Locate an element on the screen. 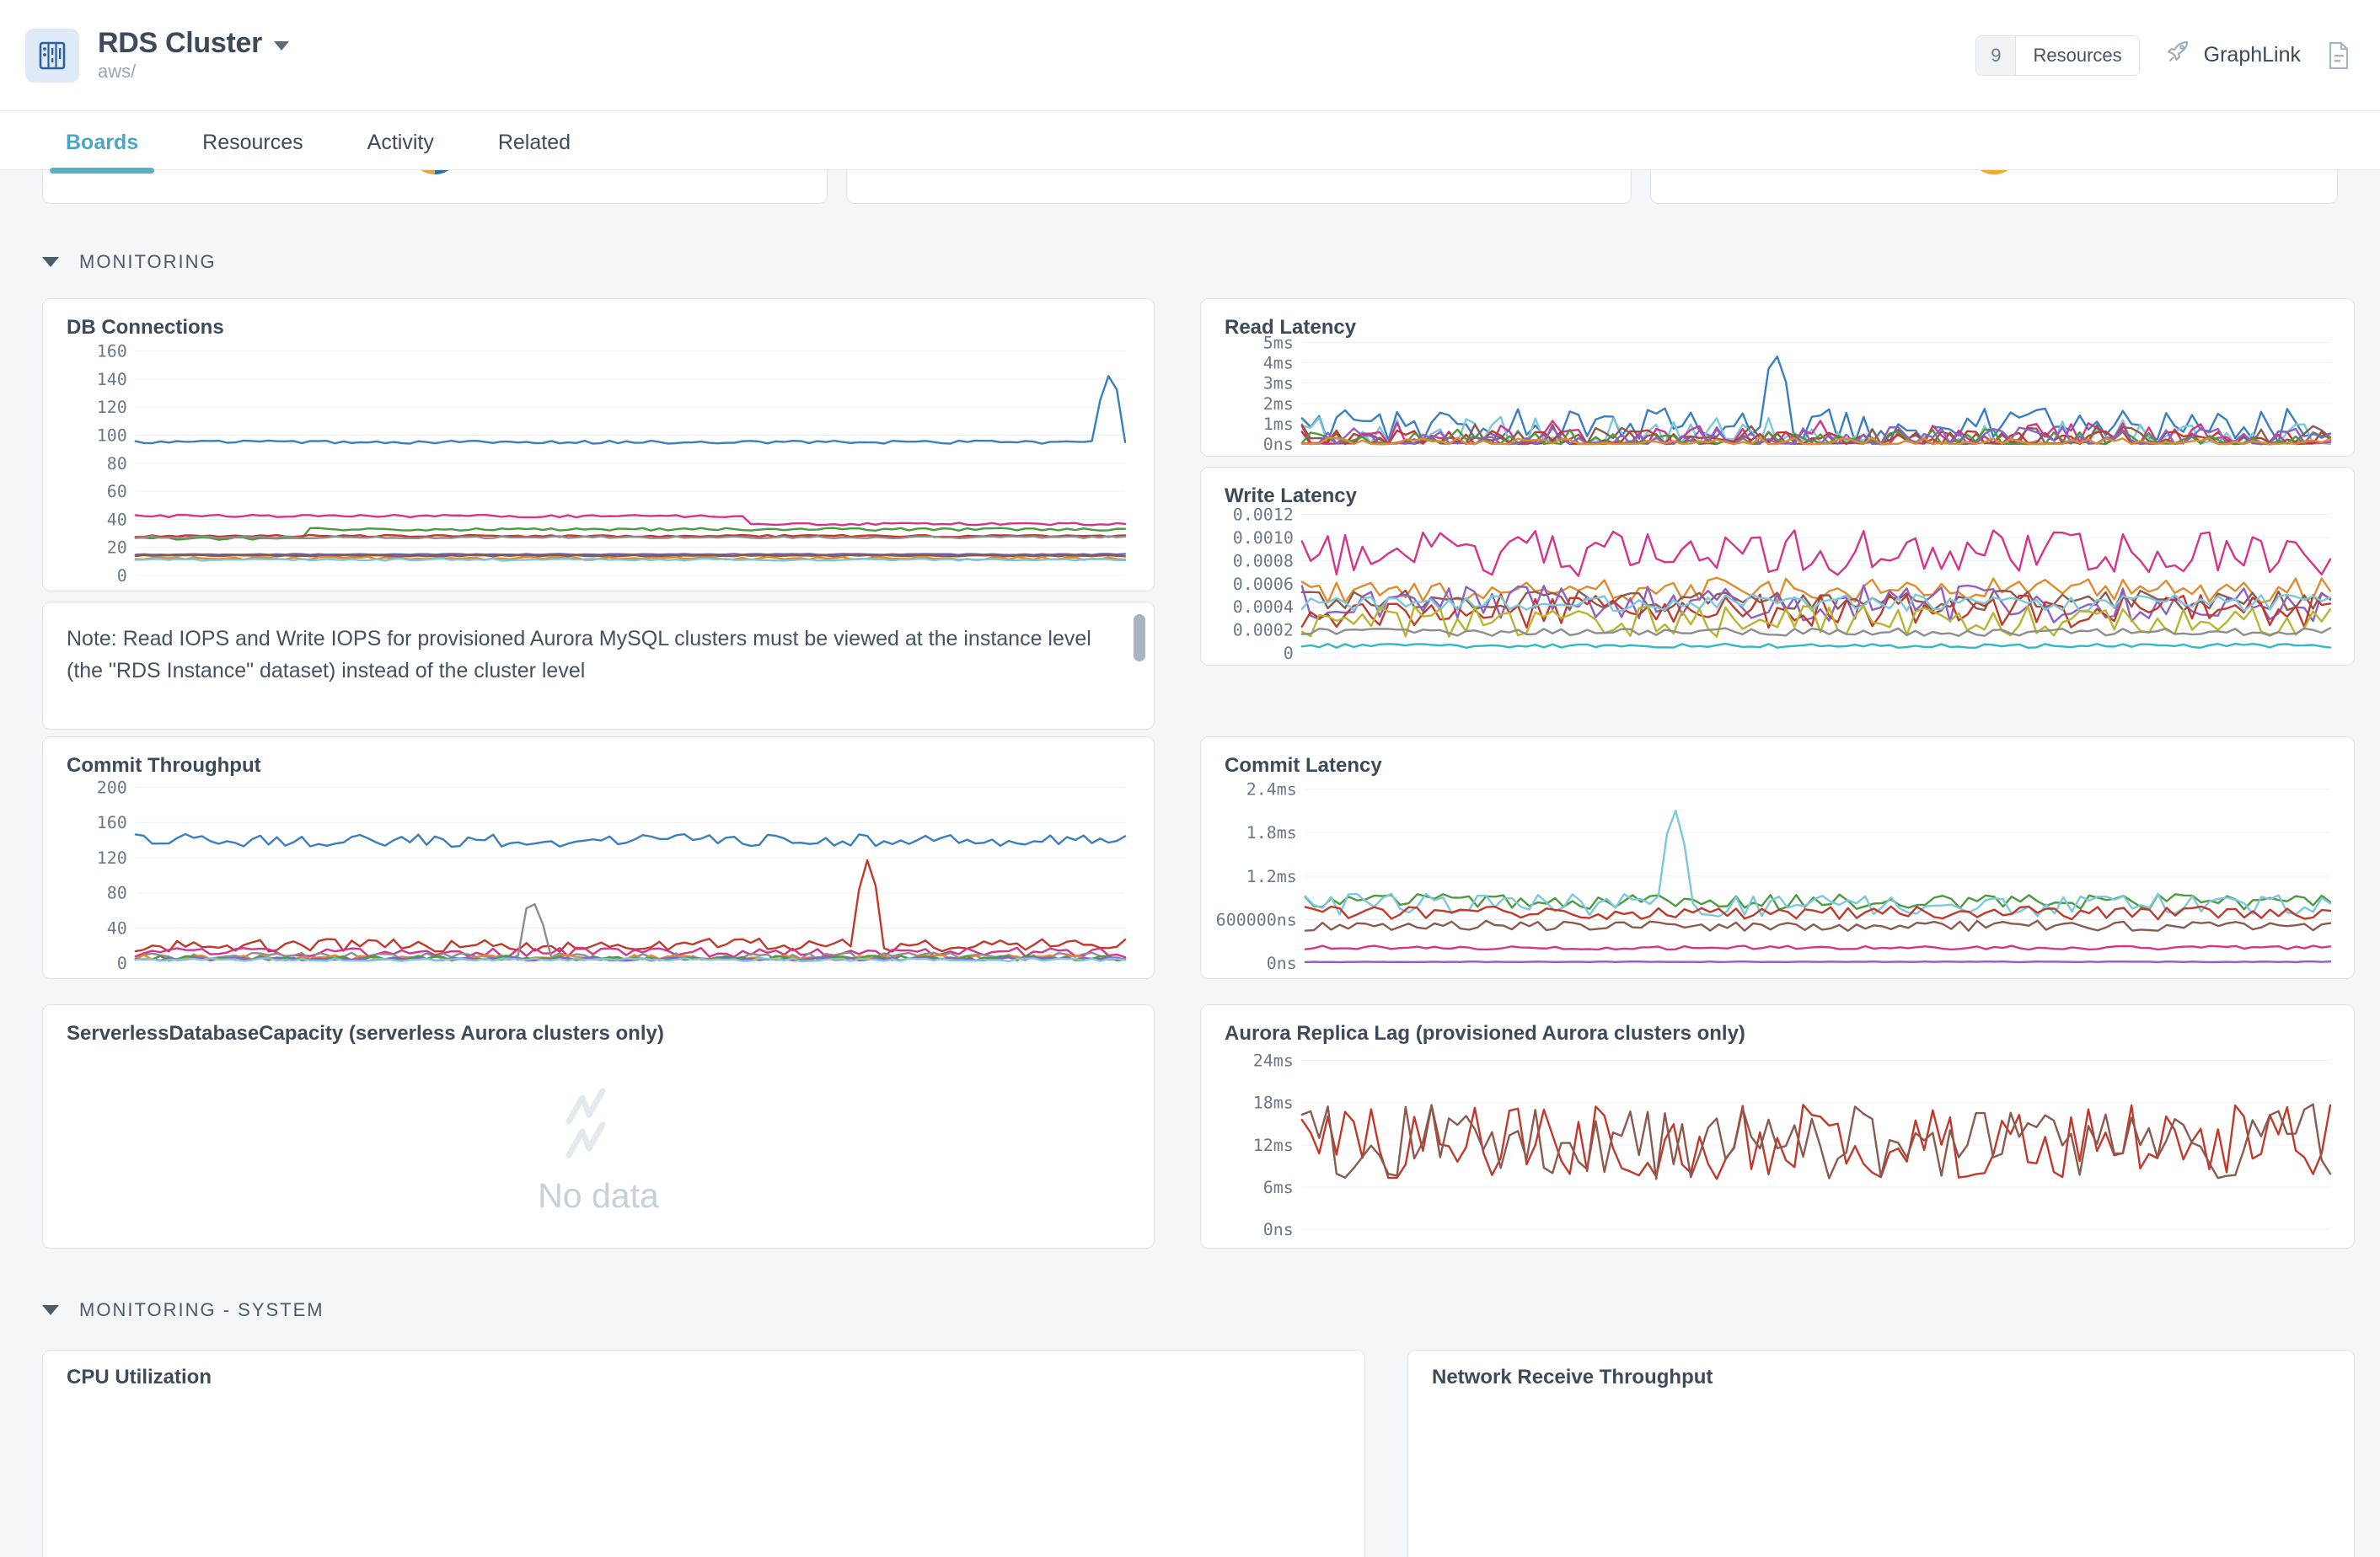 The image size is (2380, 1557). header-actions: 9 Resources GraphLink is located at coordinates (2163, 55).